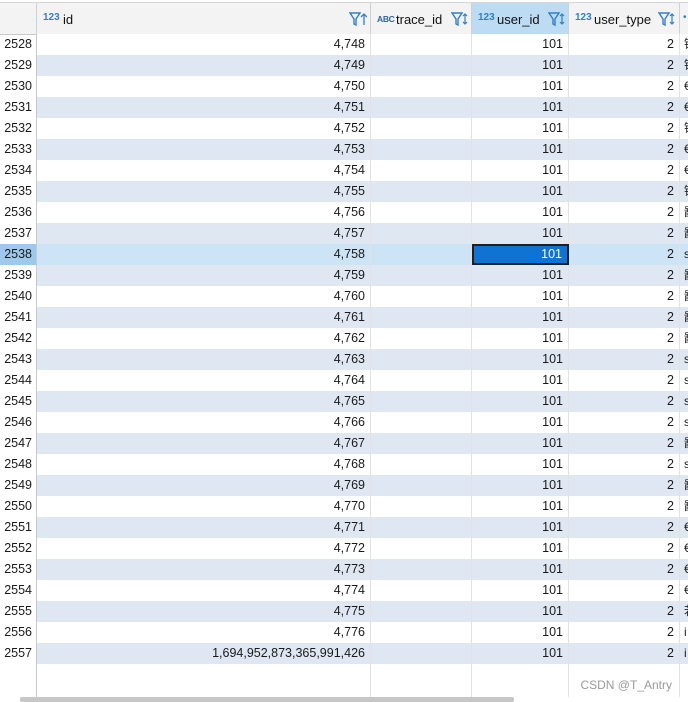 This screenshot has height=702, width=688. I want to click on table-row: 4,758 101 2 s, so click(362, 254).